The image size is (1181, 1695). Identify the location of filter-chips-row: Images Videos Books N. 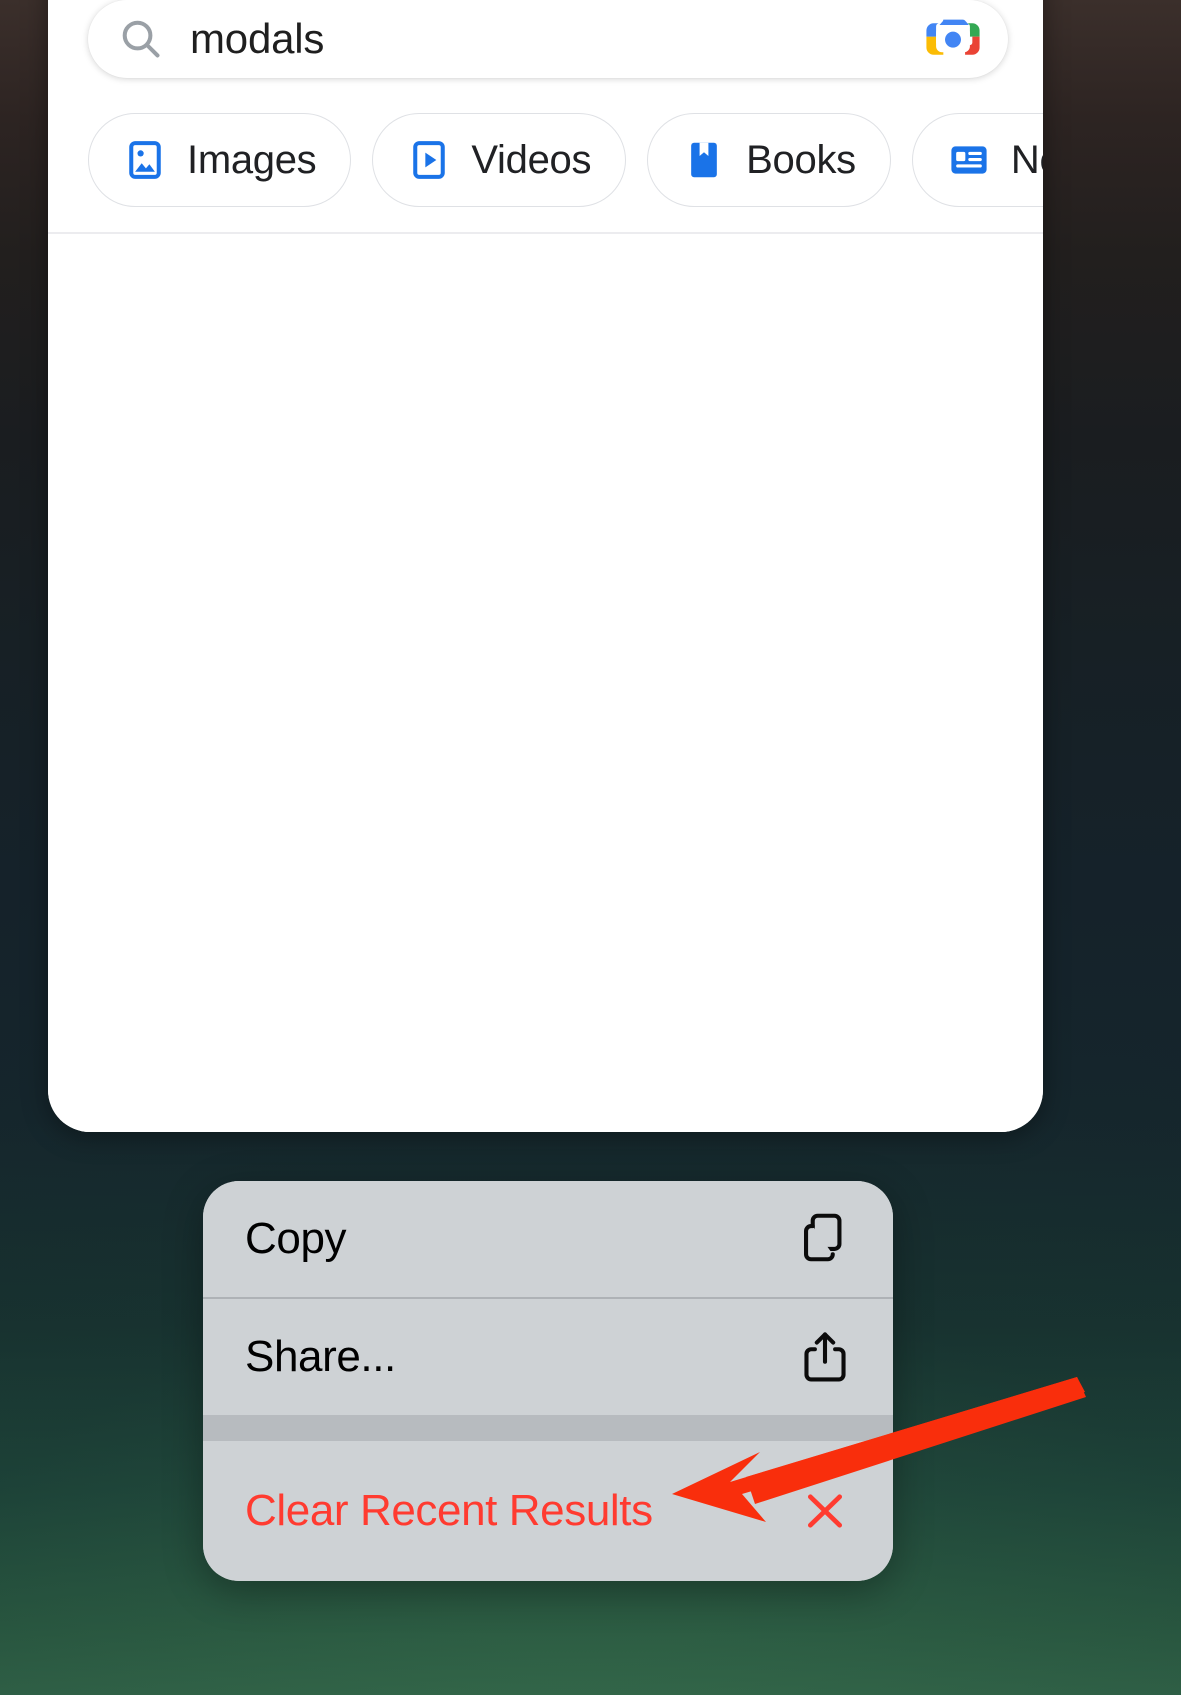
(565, 160).